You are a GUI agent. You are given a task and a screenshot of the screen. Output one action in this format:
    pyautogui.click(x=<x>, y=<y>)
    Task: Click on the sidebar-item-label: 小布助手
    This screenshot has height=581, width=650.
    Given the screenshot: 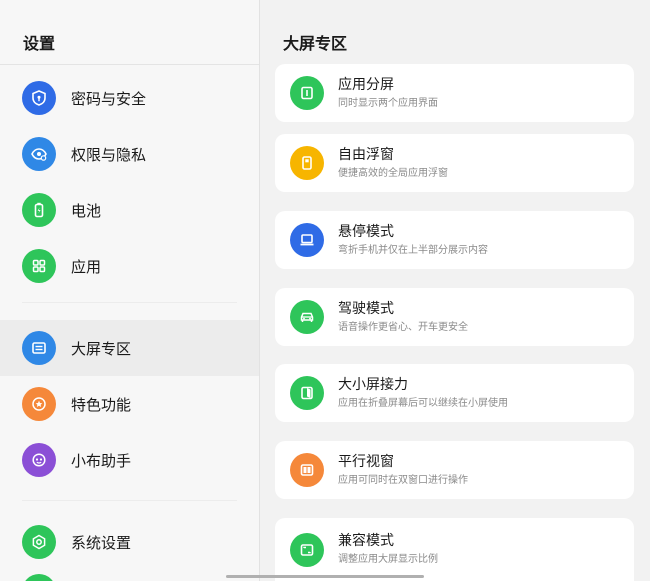 What is the action you would take?
    pyautogui.click(x=101, y=460)
    